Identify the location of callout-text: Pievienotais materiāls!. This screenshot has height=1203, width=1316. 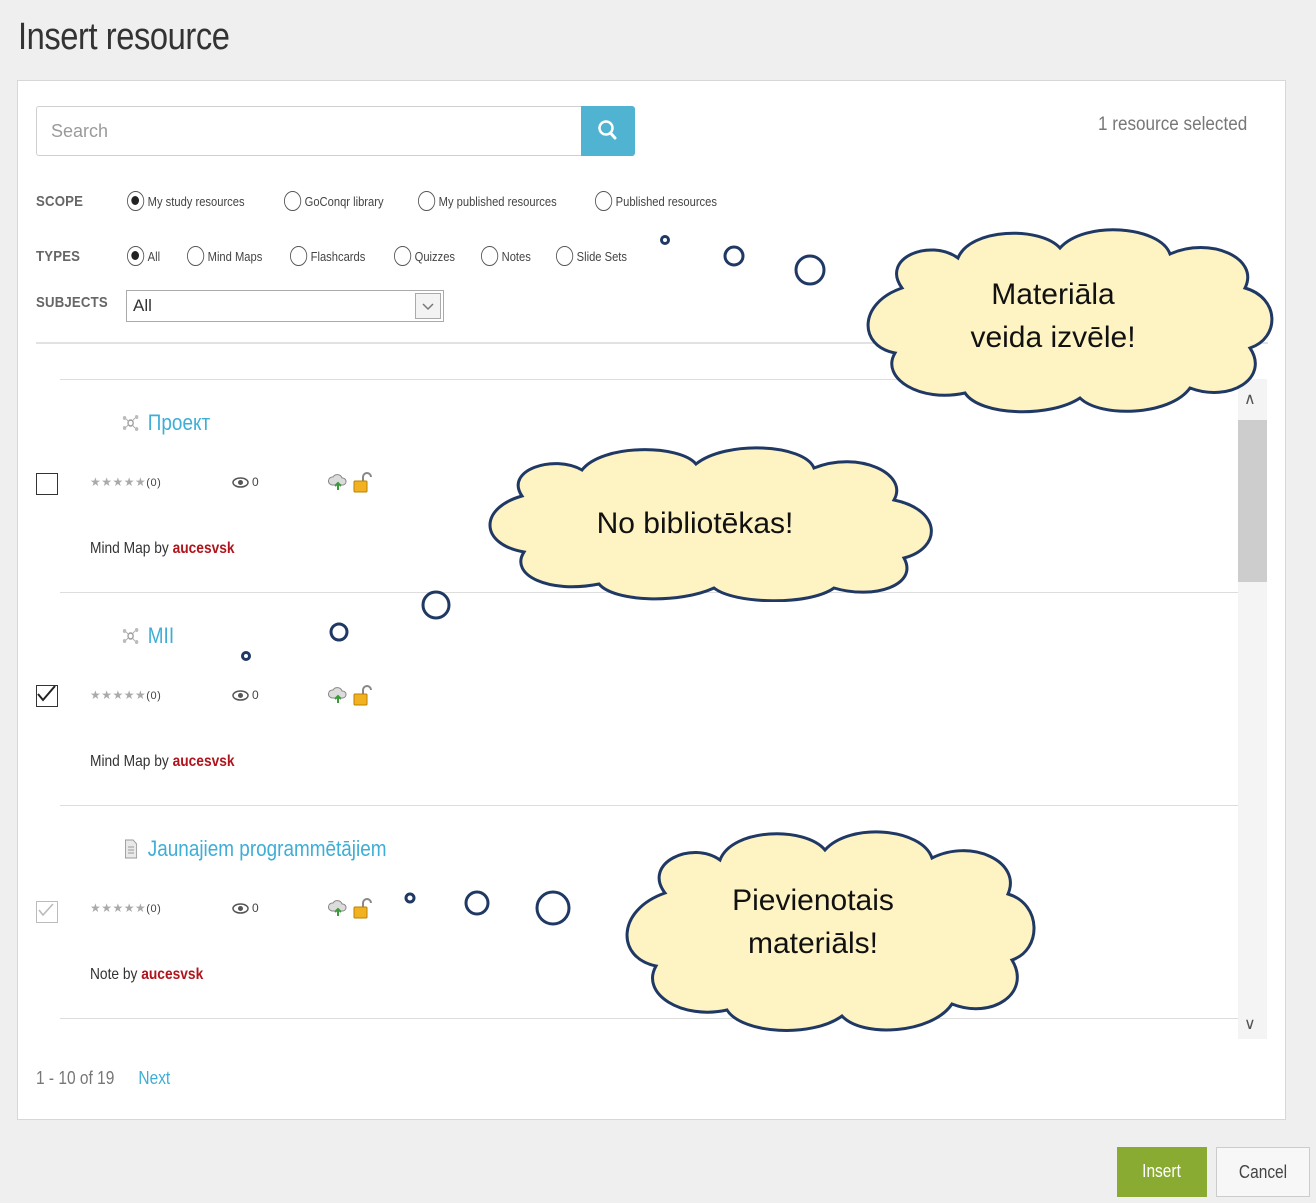
(813, 922).